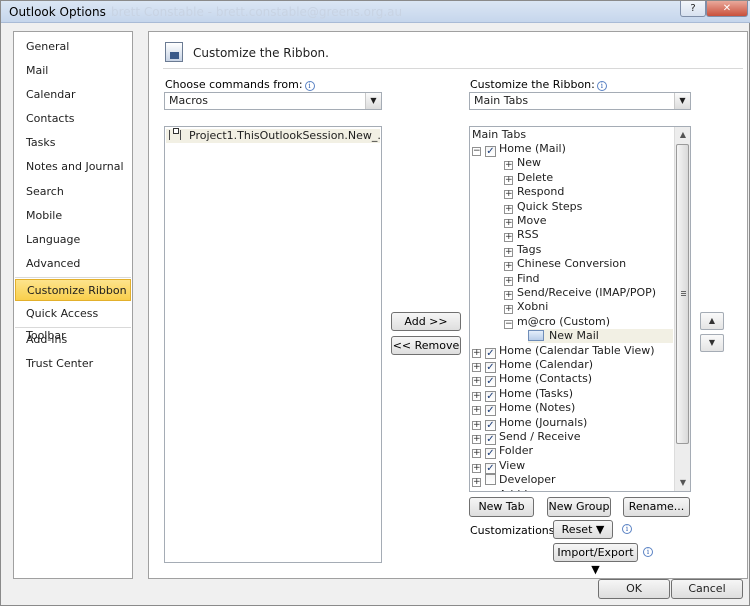  I want to click on nav-item-language: Language, so click(73, 240).